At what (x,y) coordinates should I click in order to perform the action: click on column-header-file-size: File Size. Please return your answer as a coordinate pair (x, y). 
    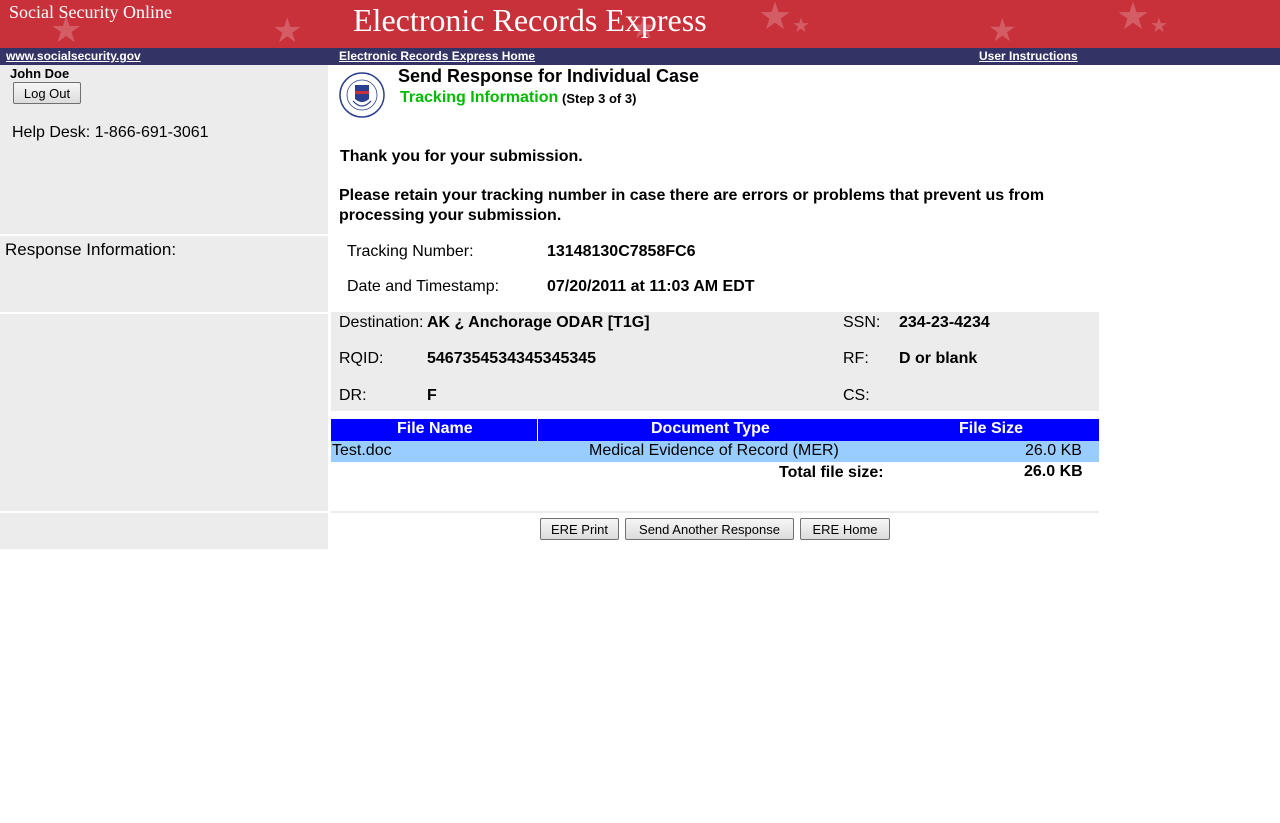
    Looking at the image, I should click on (991, 428).